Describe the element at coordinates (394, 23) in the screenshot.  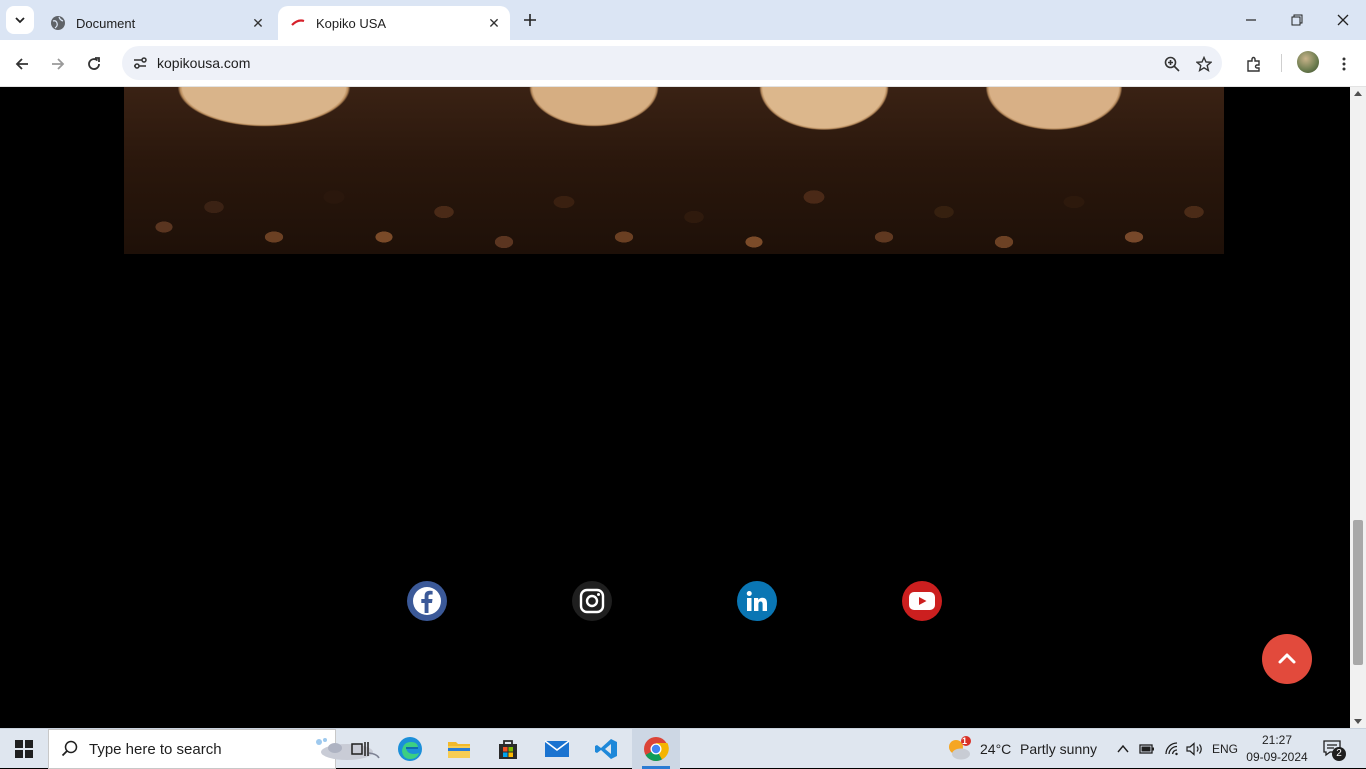
I see `tab-kopiko-usa: Kopiko USA ✕` at that location.